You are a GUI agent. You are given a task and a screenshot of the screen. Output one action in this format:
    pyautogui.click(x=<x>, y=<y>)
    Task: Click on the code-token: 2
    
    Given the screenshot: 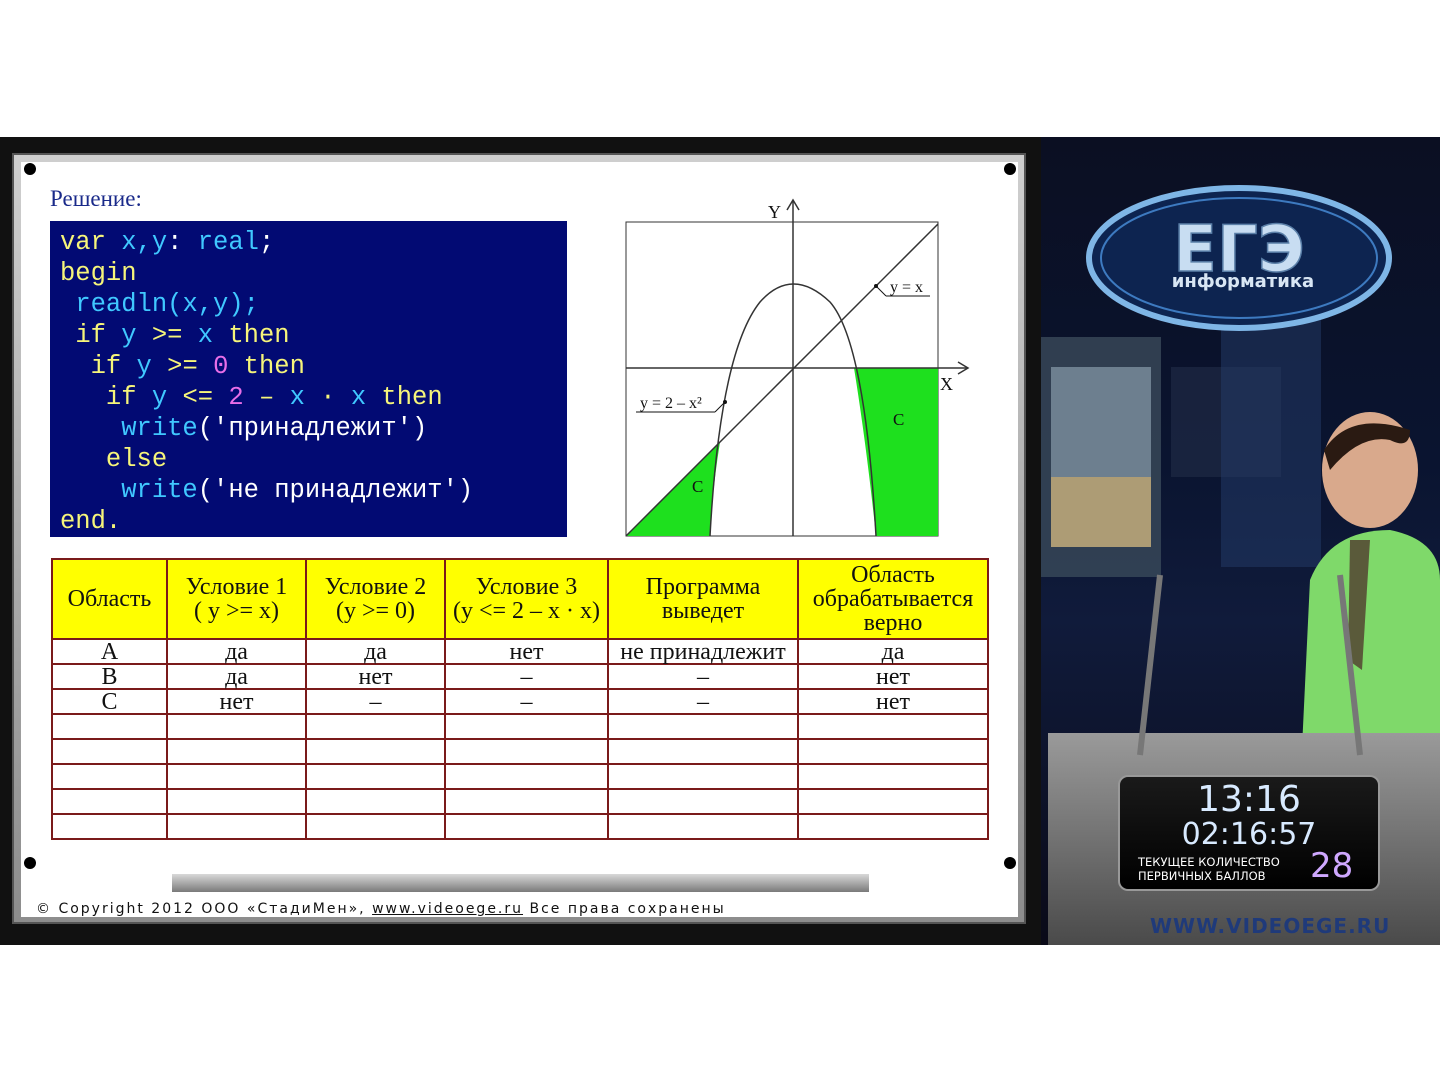 What is the action you would take?
    pyautogui.click(x=243, y=397)
    